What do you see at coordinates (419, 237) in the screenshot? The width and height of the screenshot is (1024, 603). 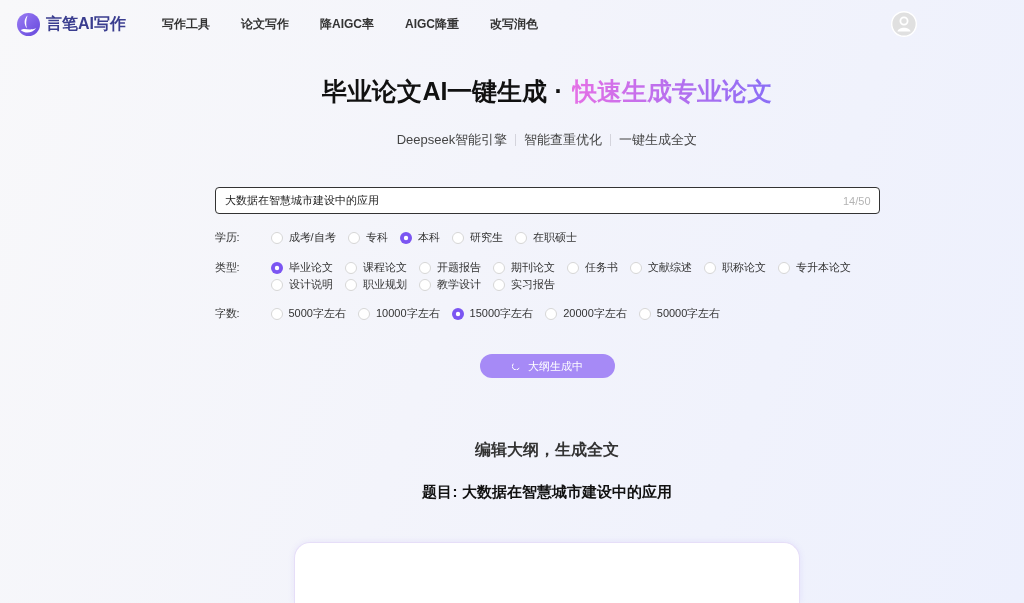 I see `radio-option: 本科` at bounding box center [419, 237].